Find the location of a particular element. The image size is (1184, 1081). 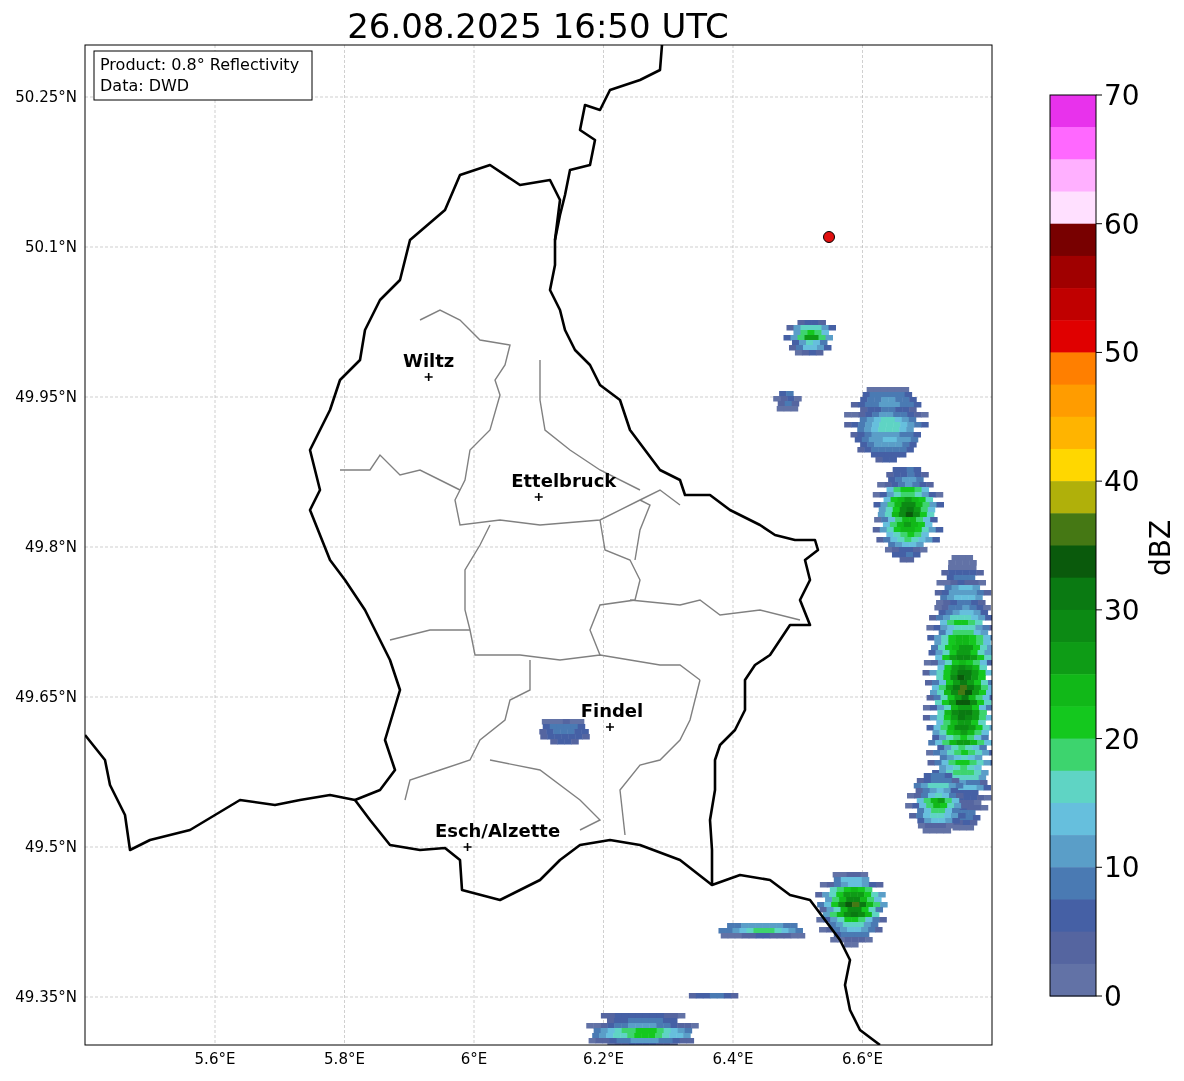

longitude-label: 5.8°E is located at coordinates (344, 1059).